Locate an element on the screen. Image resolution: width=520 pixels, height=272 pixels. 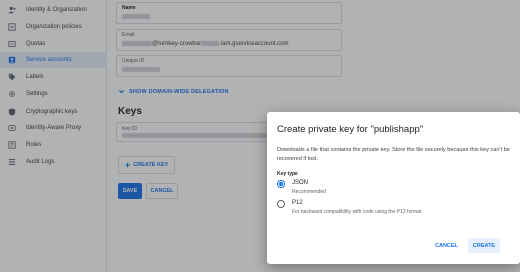
p12-label: P12 is located at coordinates (297, 203).